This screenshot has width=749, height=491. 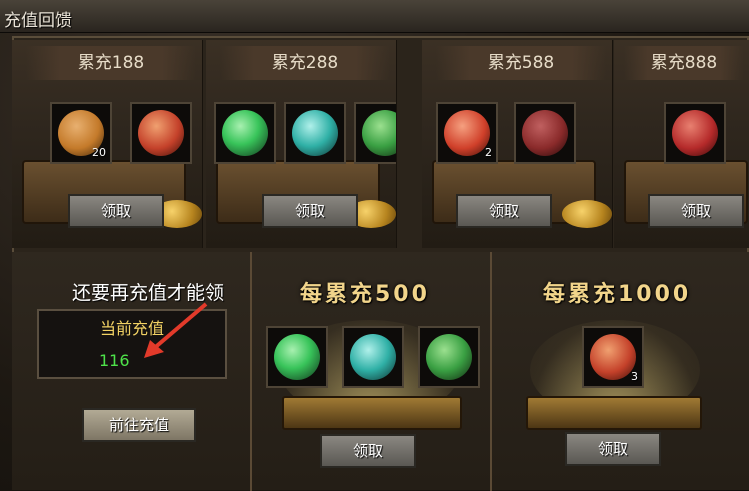 I want to click on tier-card-188: 累充188 20 领取, so click(x=107, y=144).